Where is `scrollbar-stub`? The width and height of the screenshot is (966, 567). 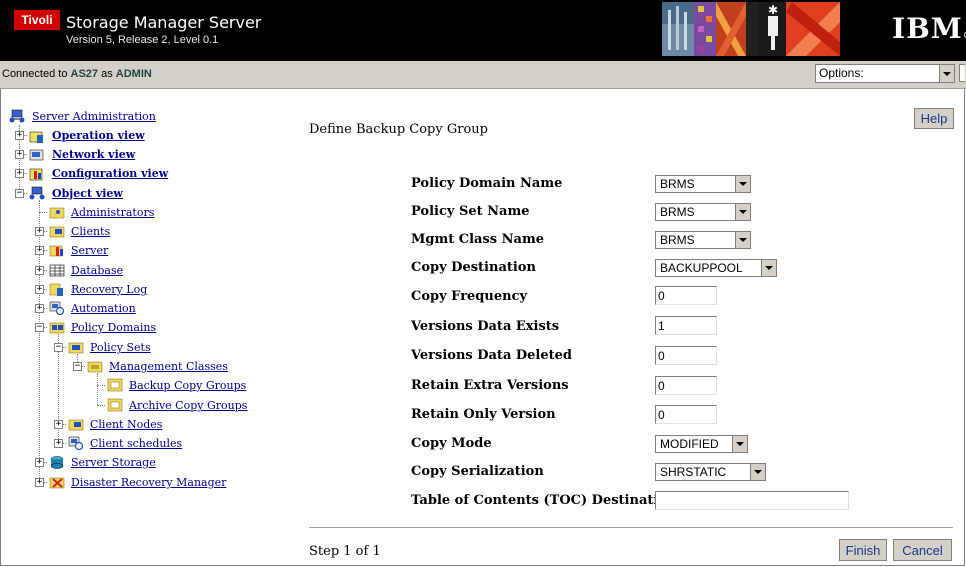 scrollbar-stub is located at coordinates (962, 73).